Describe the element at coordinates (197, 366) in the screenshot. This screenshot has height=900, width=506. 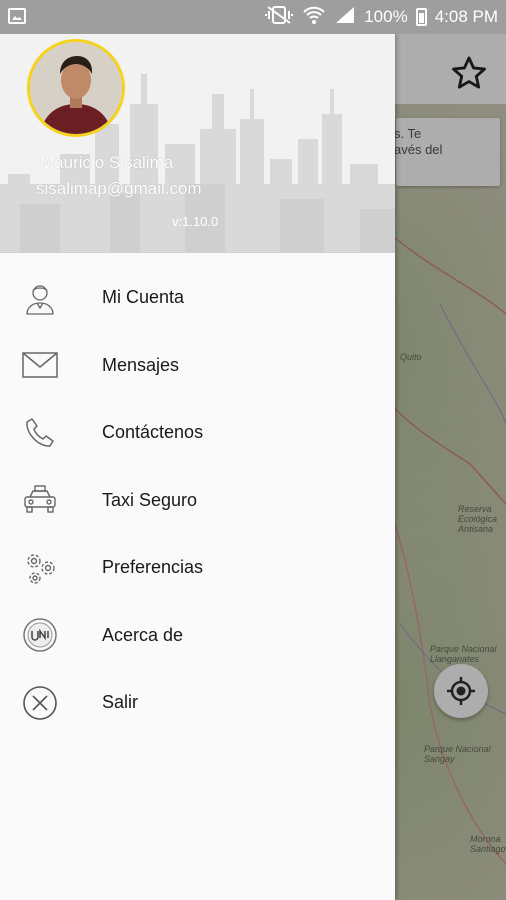
I see `menu-item-mensajes: Mensajes` at that location.